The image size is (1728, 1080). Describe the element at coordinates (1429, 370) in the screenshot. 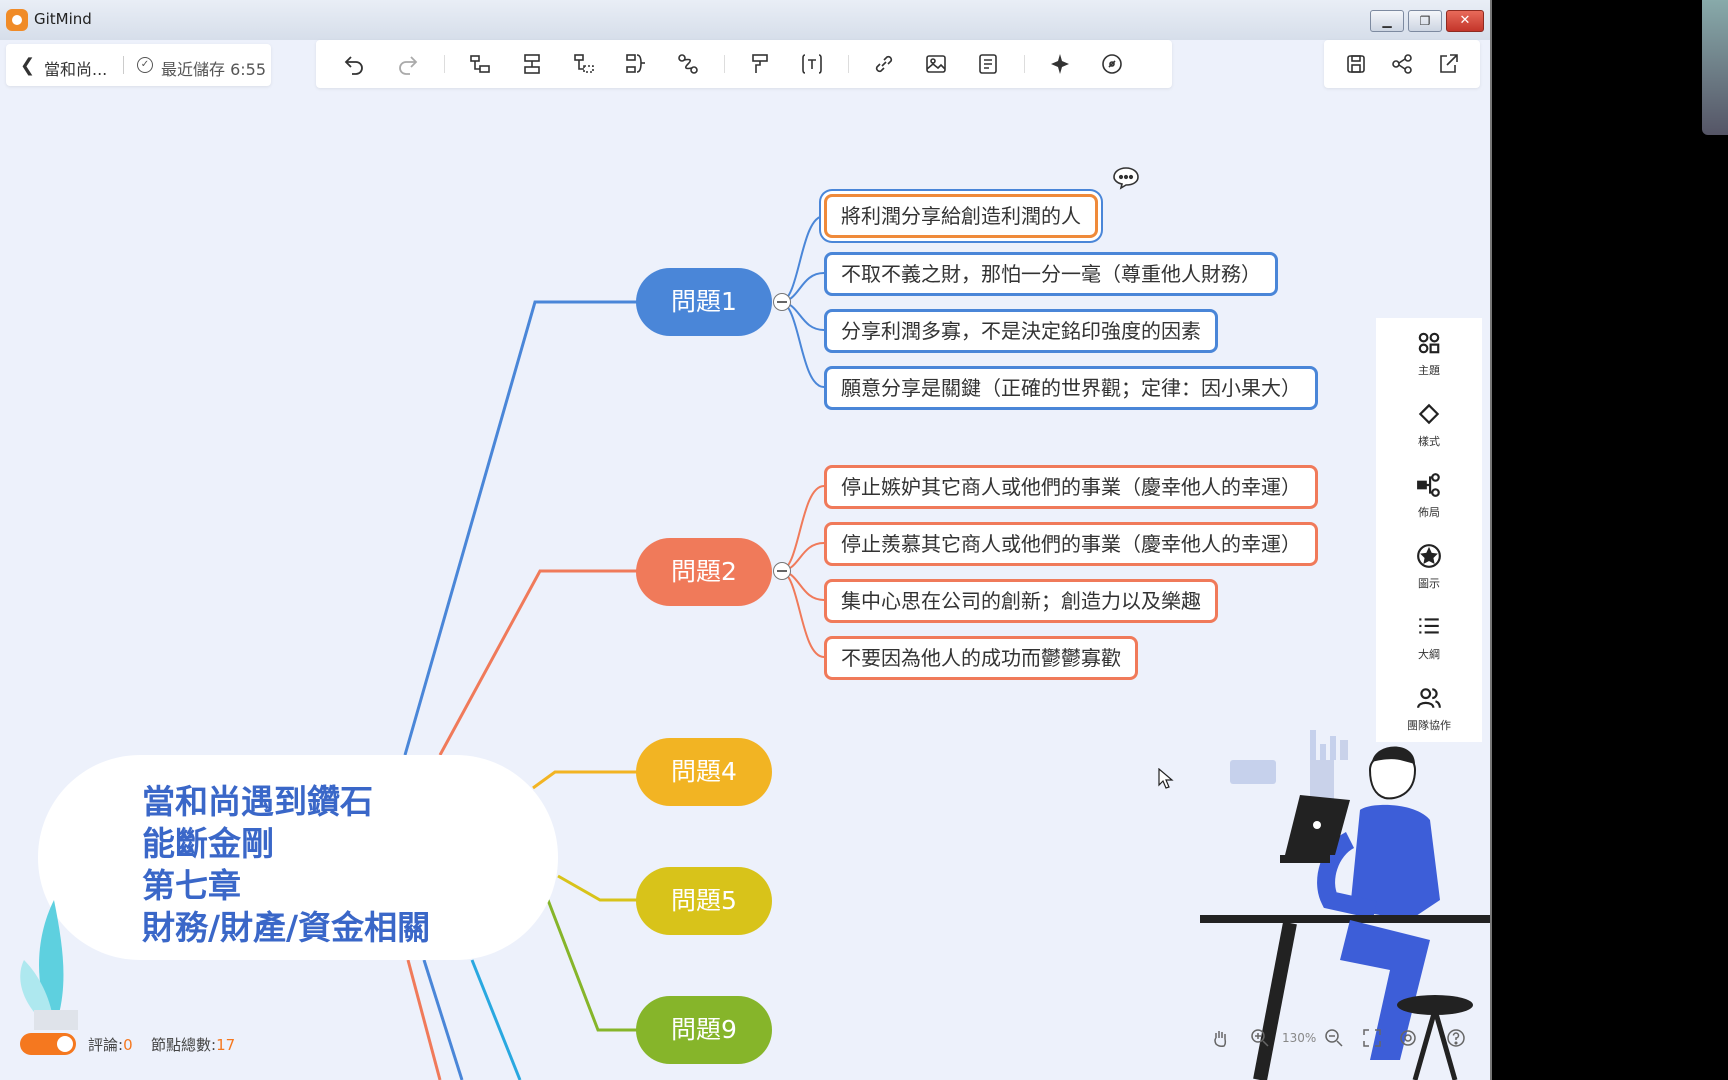

I see `sidebar-item-label: 主題` at that location.